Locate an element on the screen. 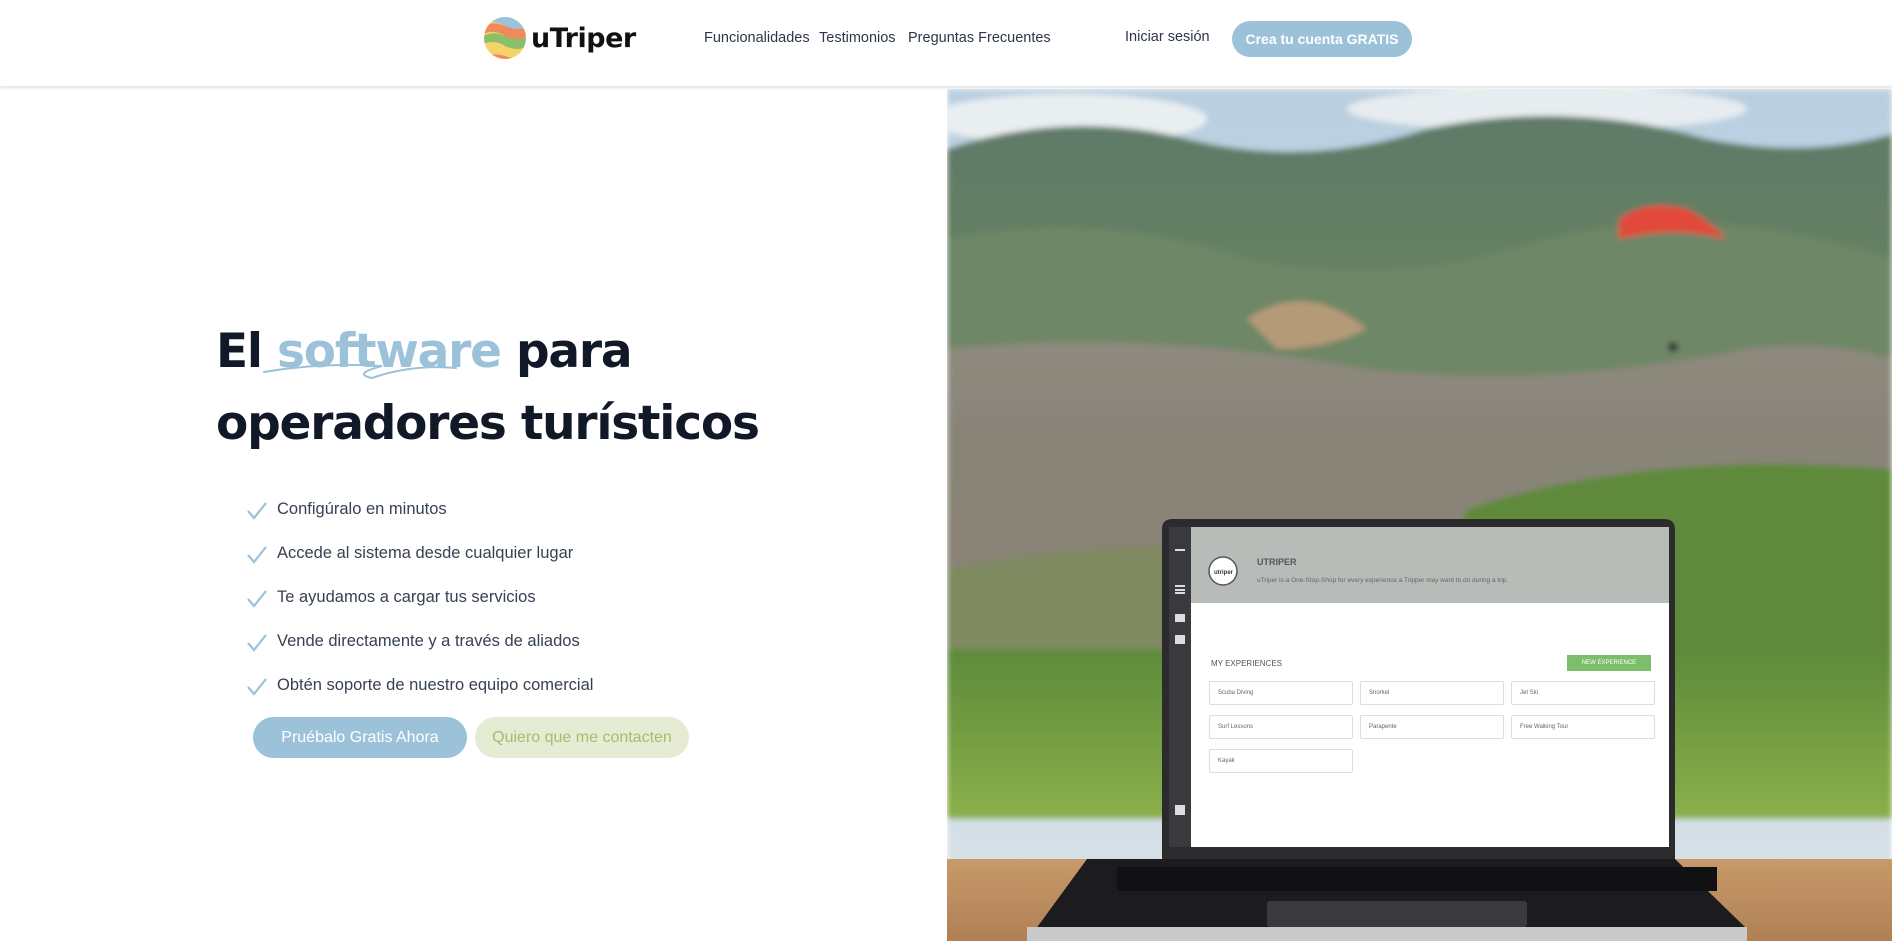  hero-title: El software para operadores turísticos is located at coordinates (488, 388).